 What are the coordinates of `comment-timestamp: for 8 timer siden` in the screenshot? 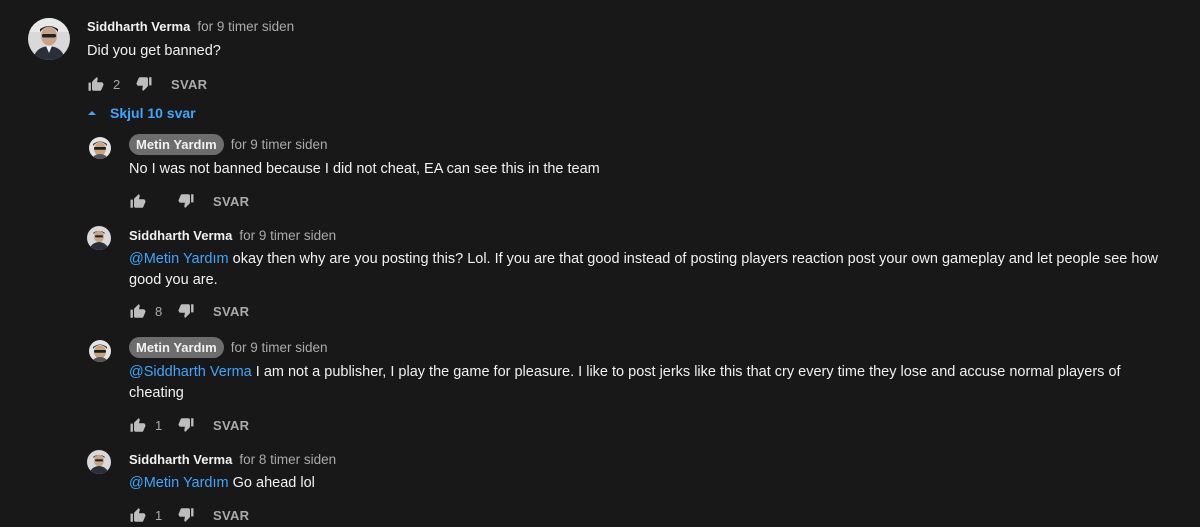 It's located at (287, 459).